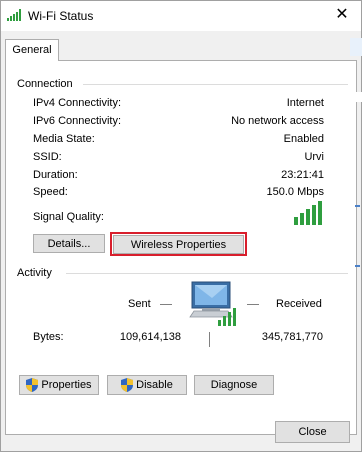 The image size is (362, 452). I want to click on activity-divider-vertical, so click(209, 339).